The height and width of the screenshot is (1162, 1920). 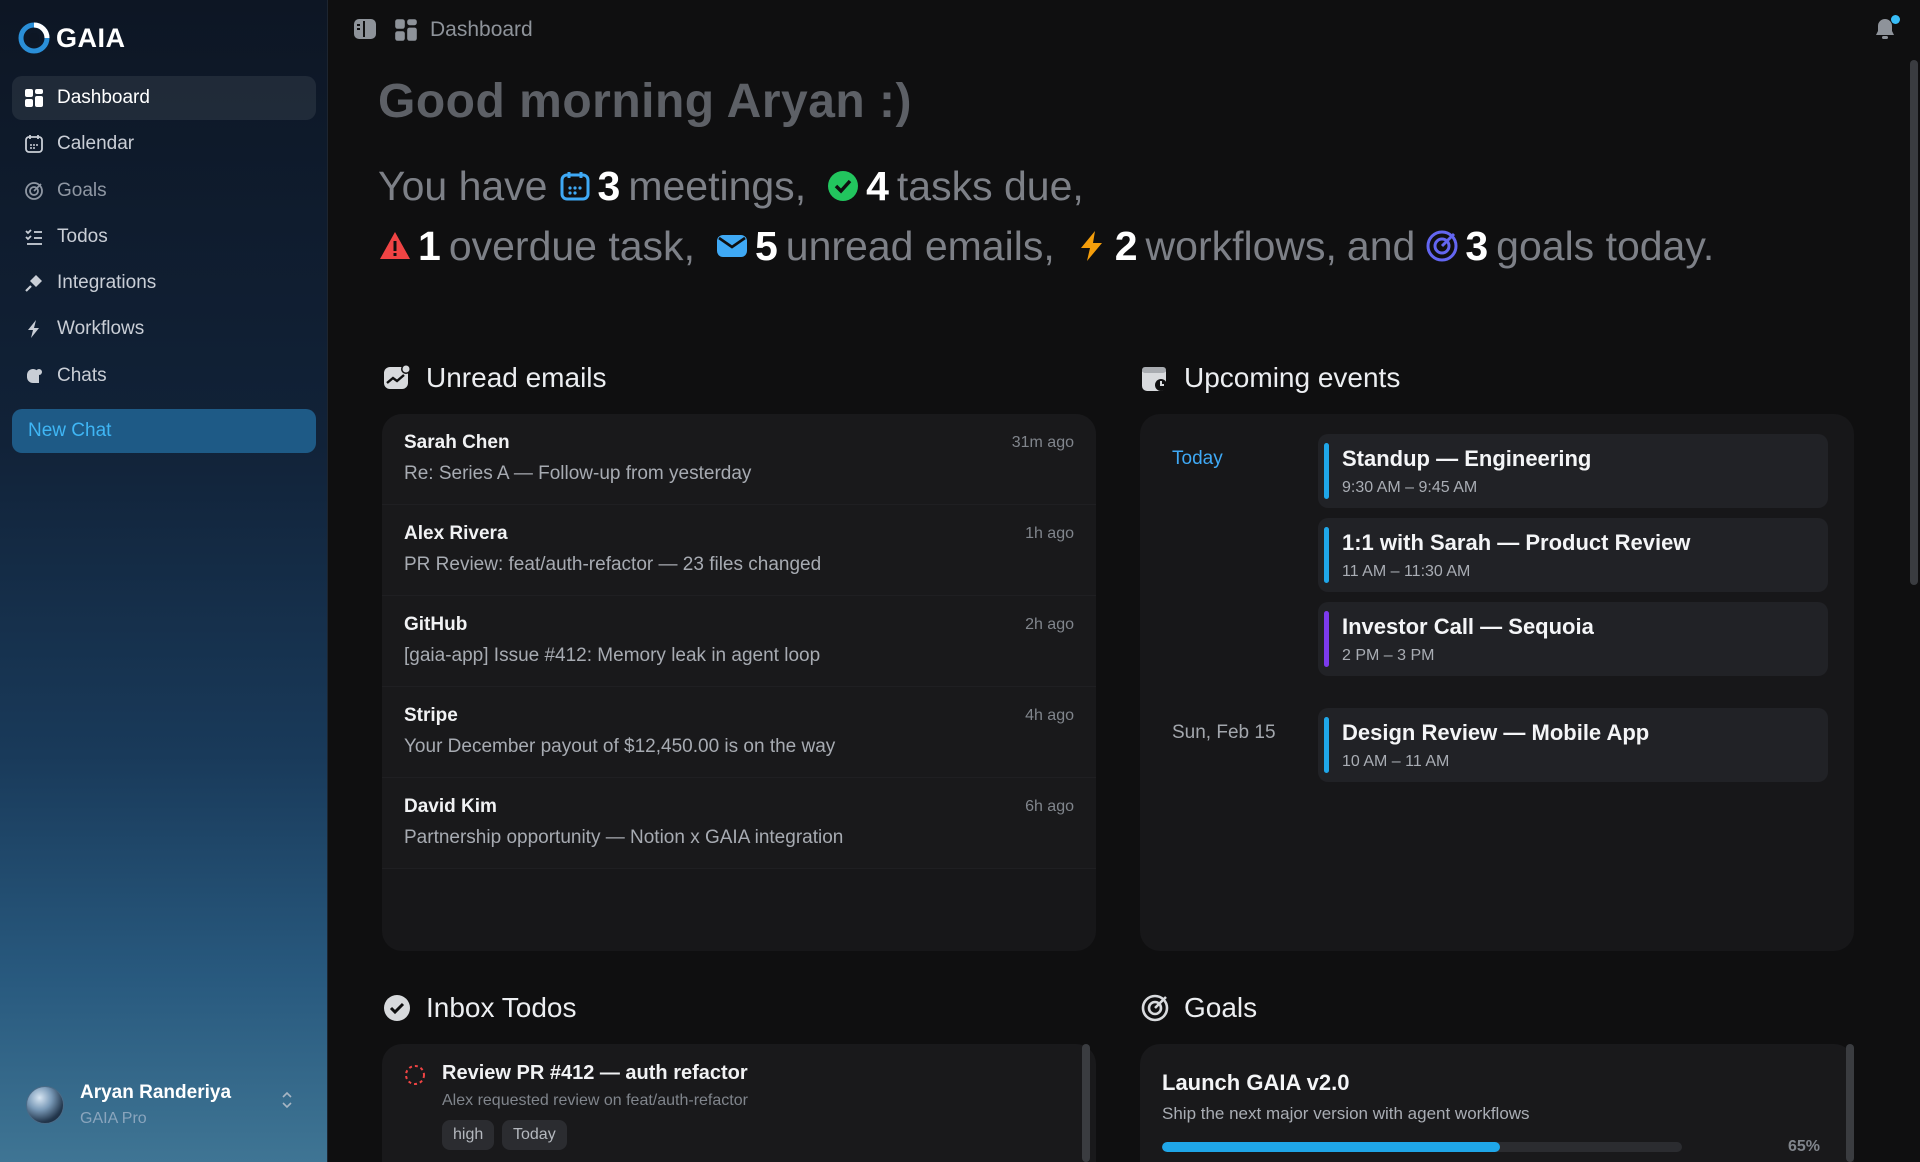 I want to click on event-time: 10 AM – 11 AM, so click(x=1396, y=761).